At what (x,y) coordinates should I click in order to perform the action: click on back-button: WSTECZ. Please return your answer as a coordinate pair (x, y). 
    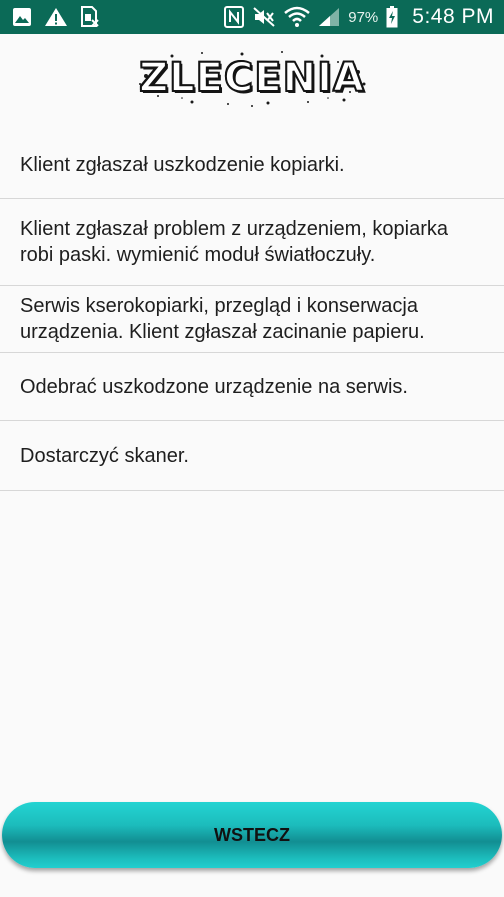
    Looking at the image, I should click on (252, 835).